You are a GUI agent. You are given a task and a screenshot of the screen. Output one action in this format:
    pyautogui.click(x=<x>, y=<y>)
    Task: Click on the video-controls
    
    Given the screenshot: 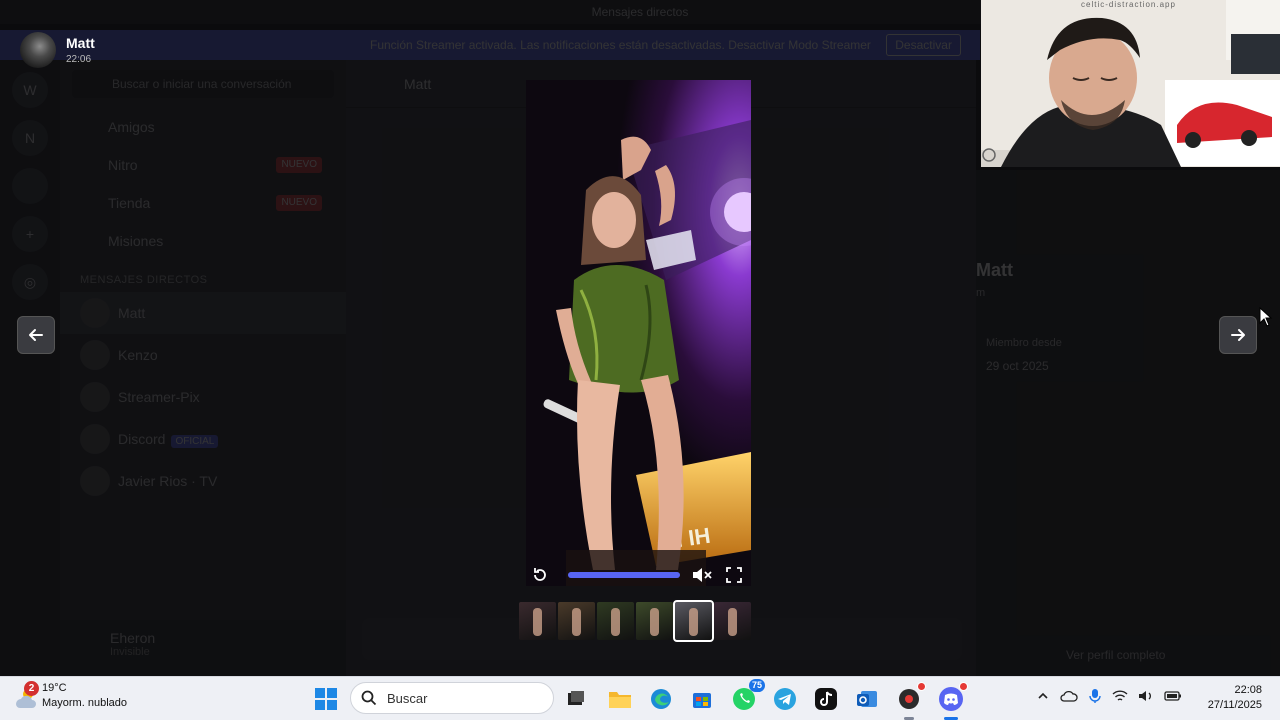 What is the action you would take?
    pyautogui.click(x=638, y=575)
    